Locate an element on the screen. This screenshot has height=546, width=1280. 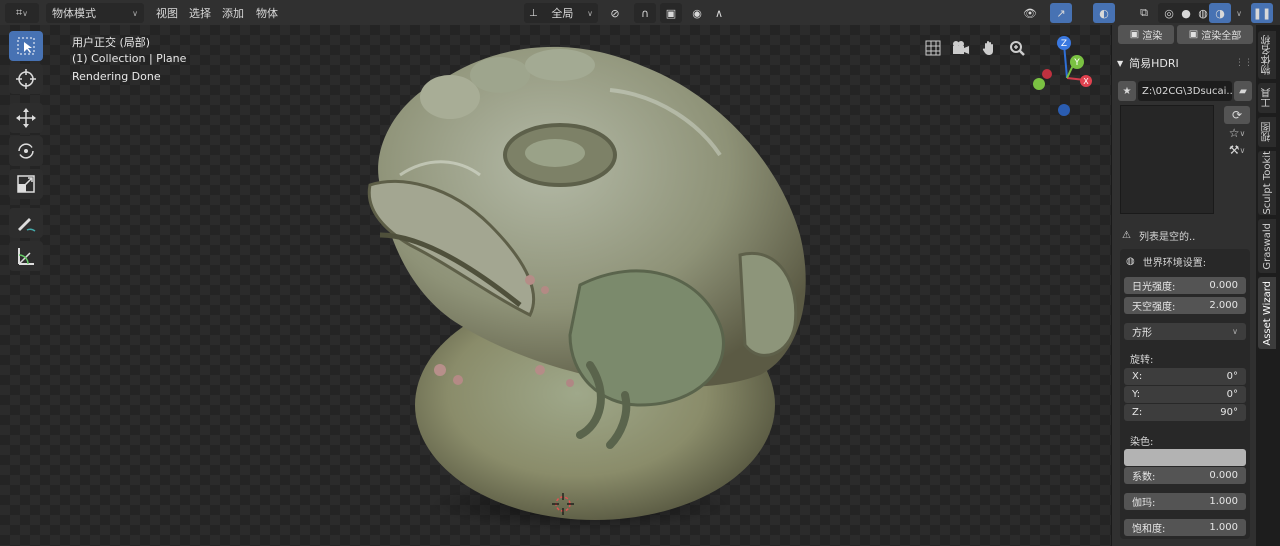
camera-view-icon is located at coordinates (961, 48).